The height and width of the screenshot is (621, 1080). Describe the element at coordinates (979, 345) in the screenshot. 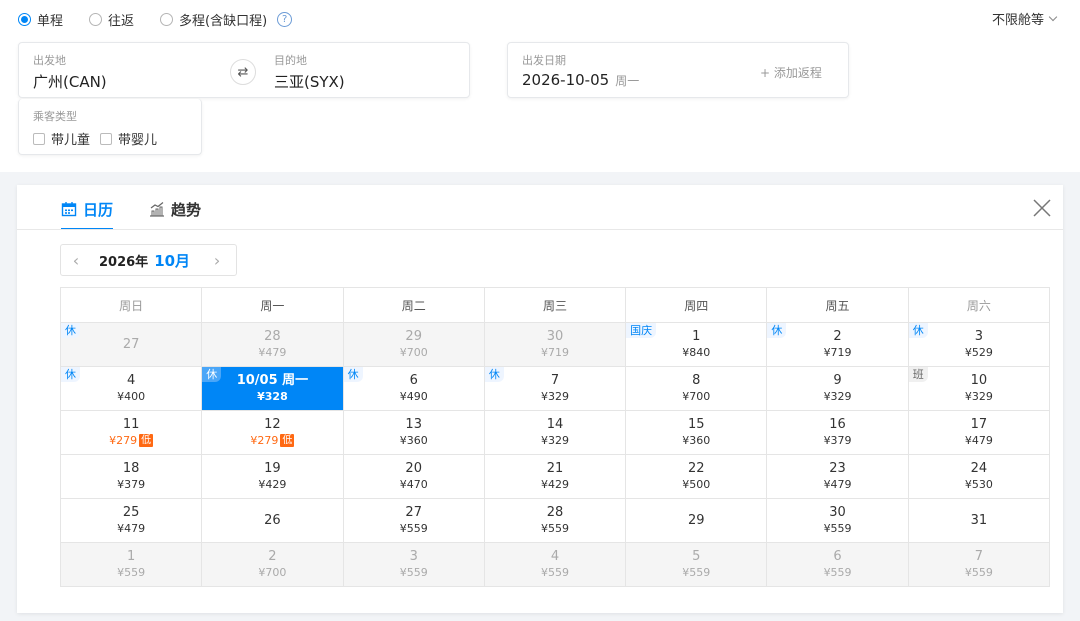

I see `calendar-day: 休 3 ¥529` at that location.